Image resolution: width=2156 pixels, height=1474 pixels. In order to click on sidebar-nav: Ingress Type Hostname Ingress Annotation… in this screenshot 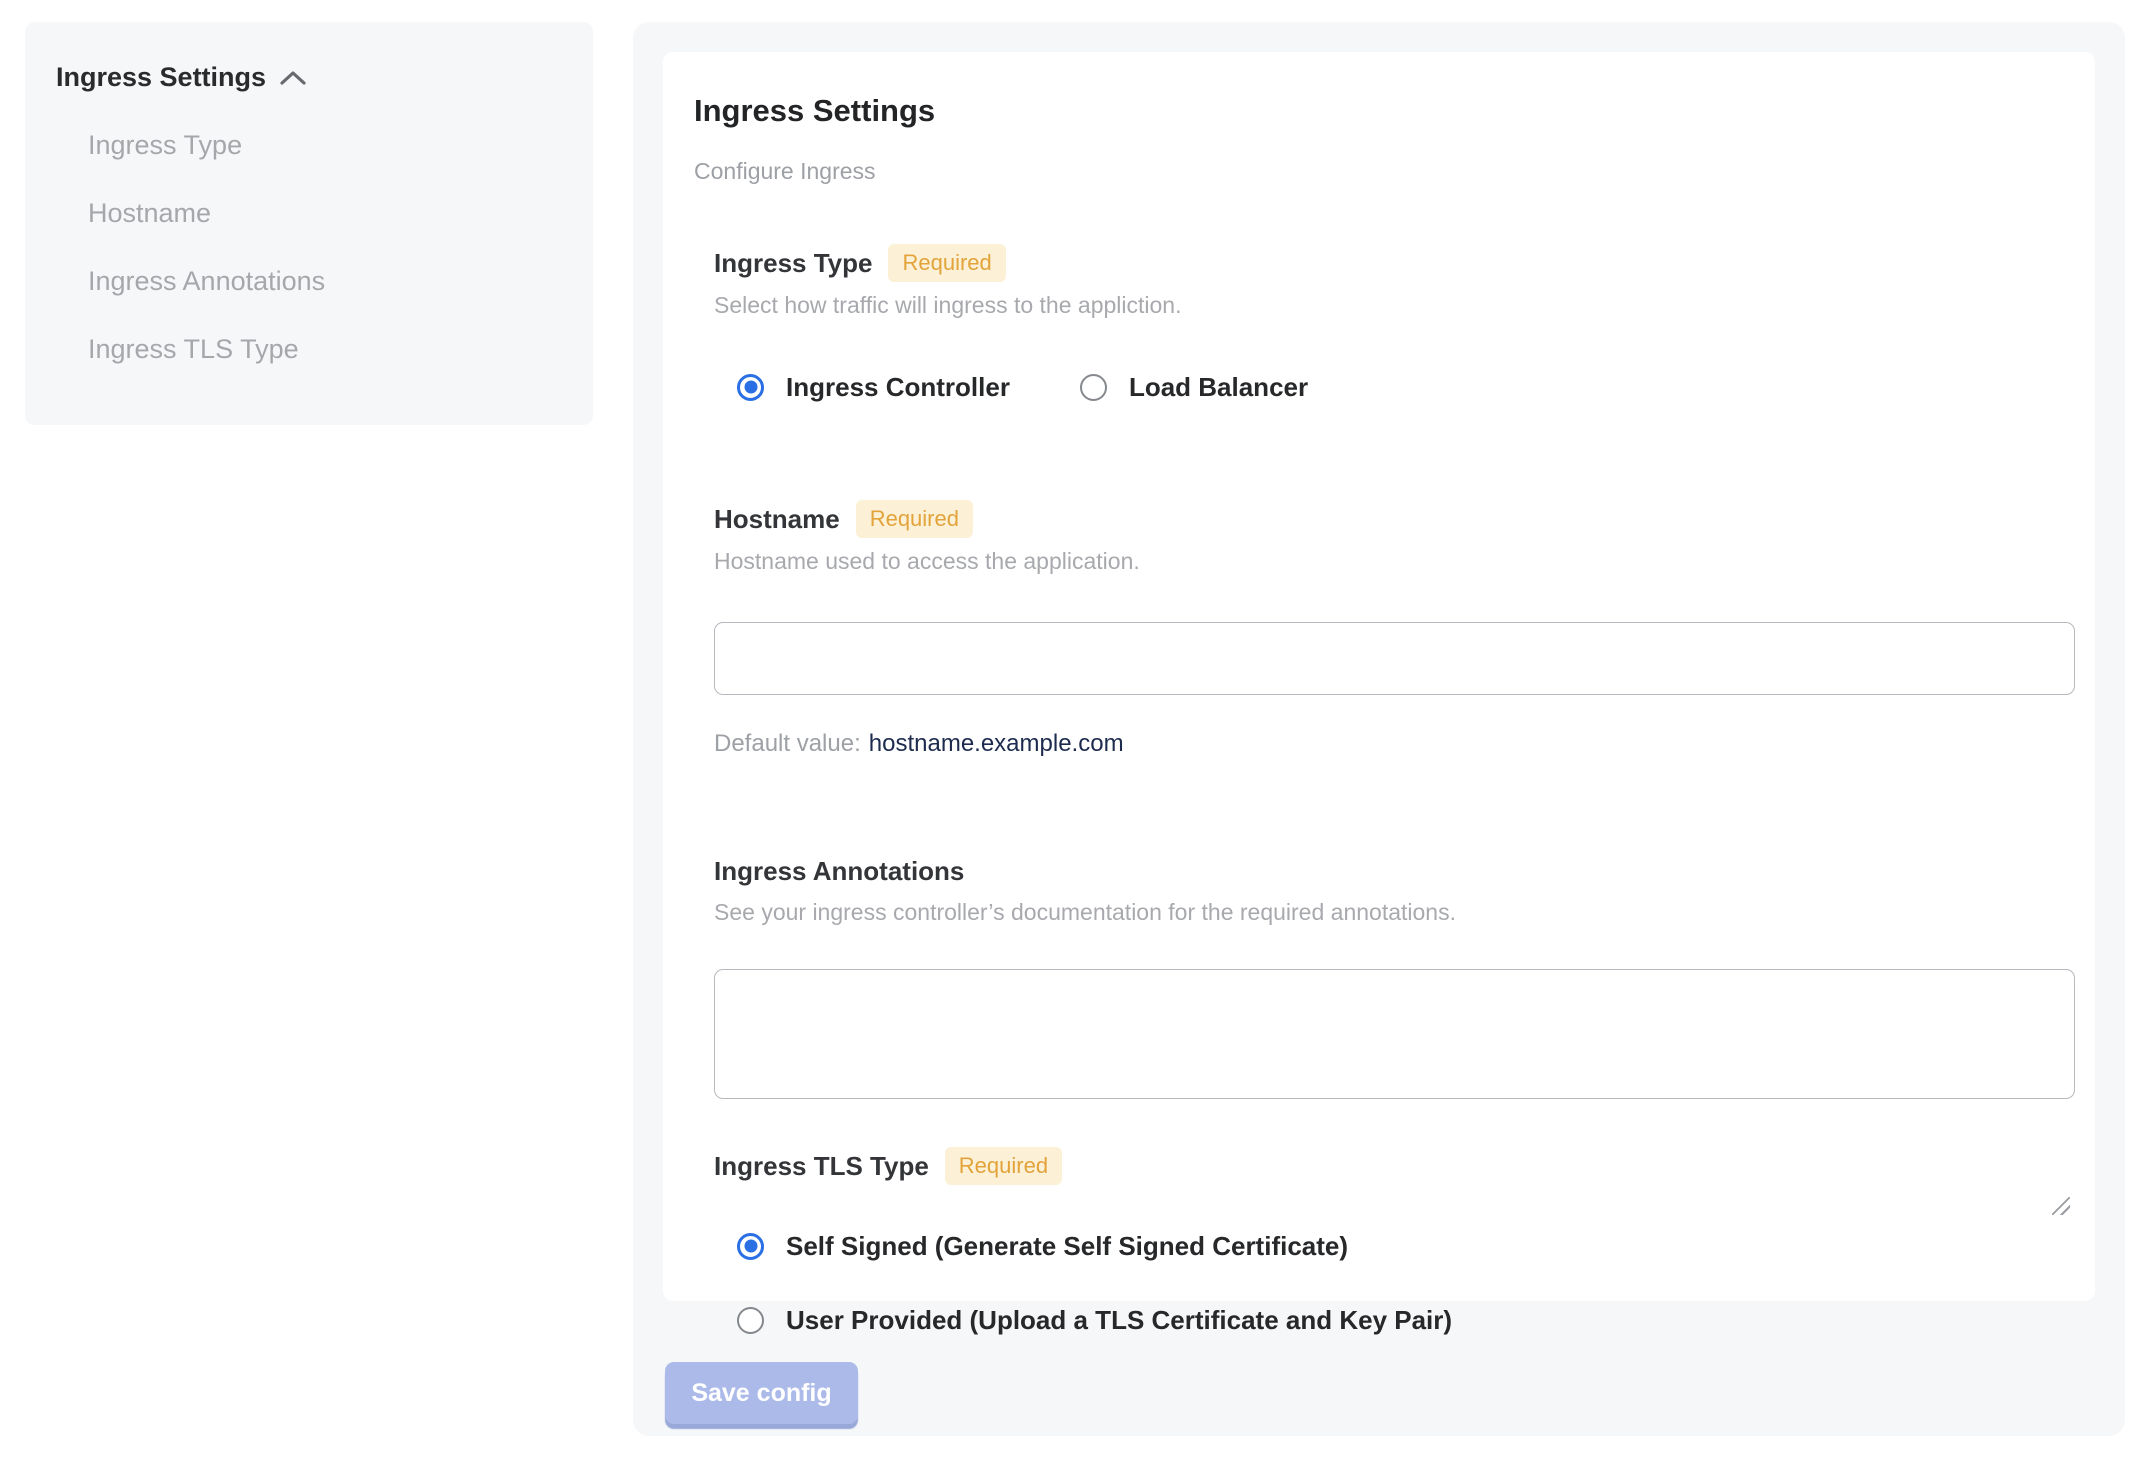, I will do `click(325, 247)`.